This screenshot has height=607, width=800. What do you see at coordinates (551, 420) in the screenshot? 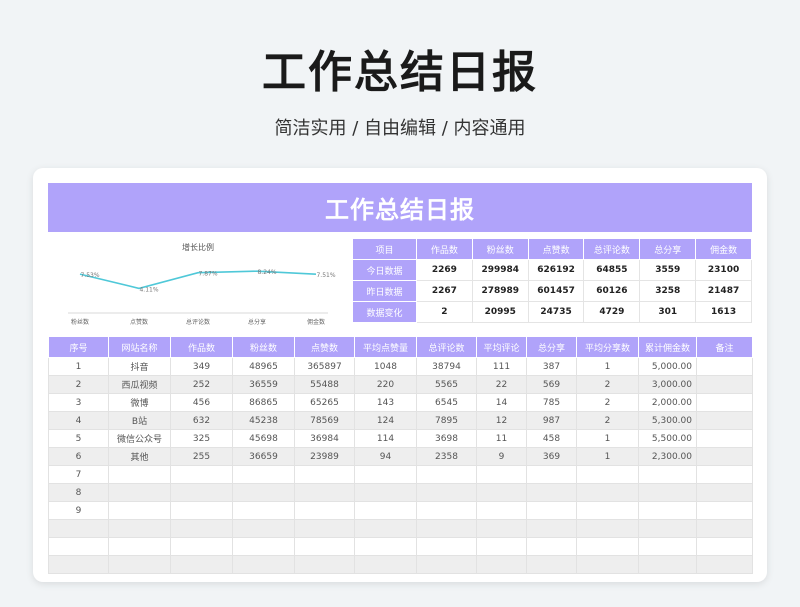
I see `table-cell: 987` at bounding box center [551, 420].